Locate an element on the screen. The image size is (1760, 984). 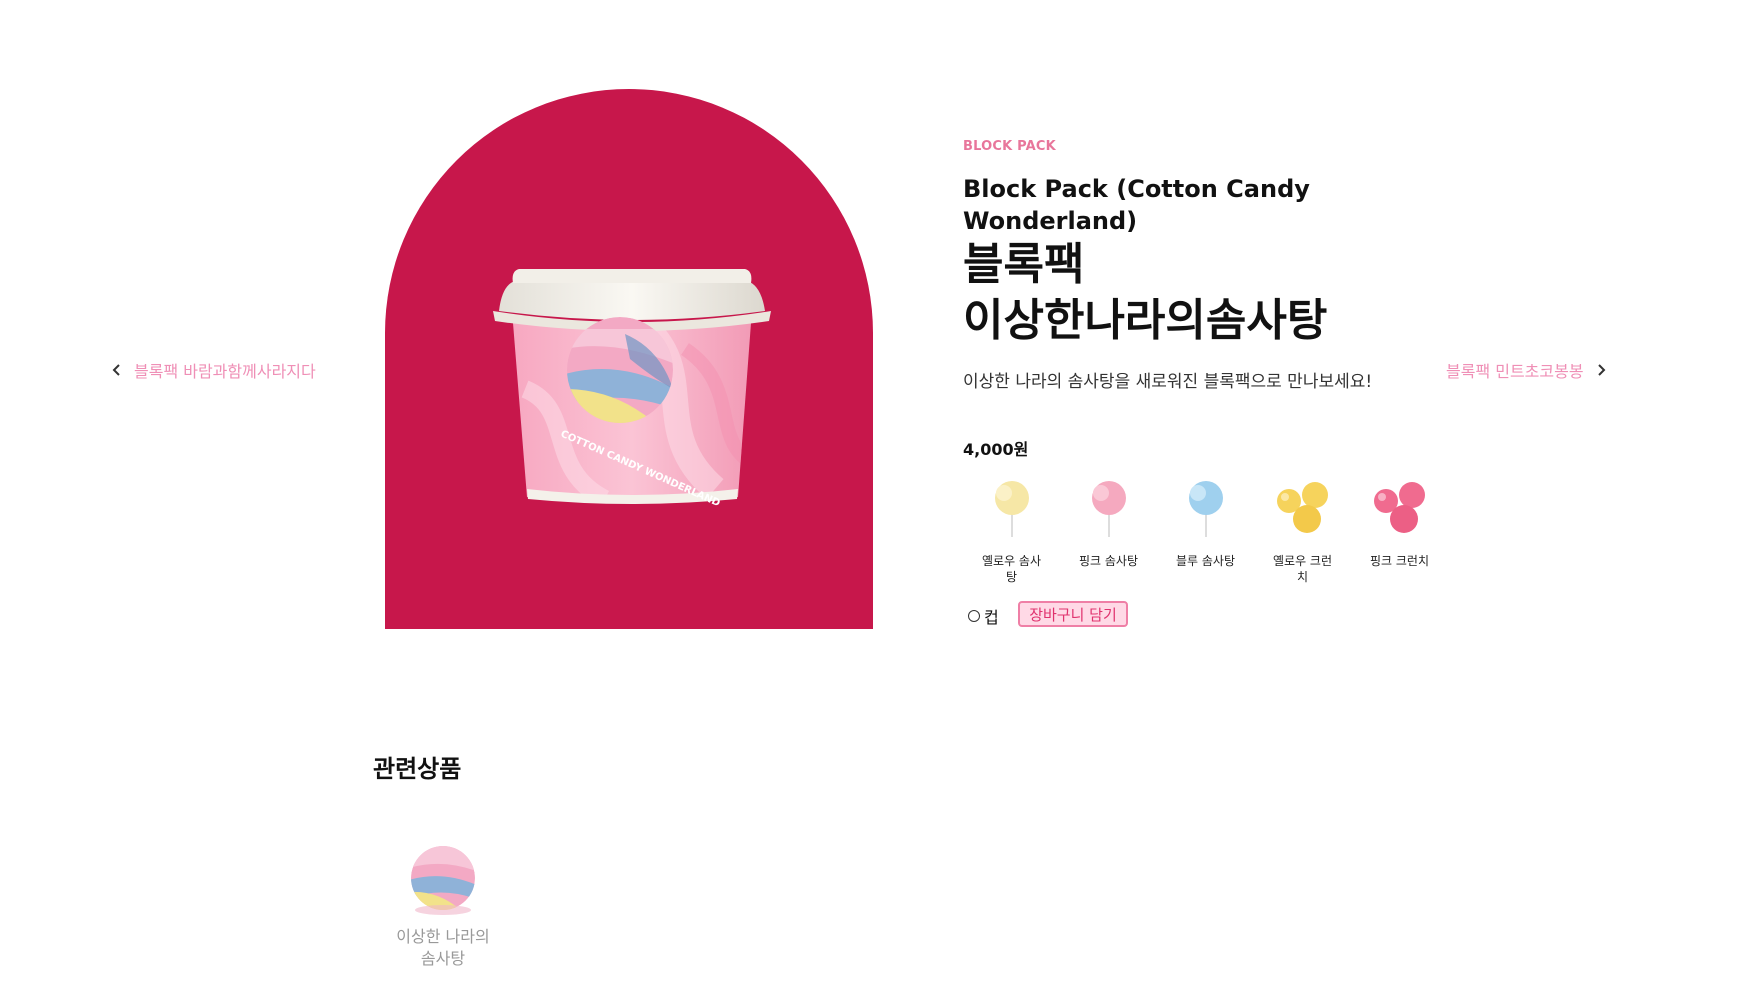
related-product-item: 이상한 나라의 솜사탕 is located at coordinates (443, 905).